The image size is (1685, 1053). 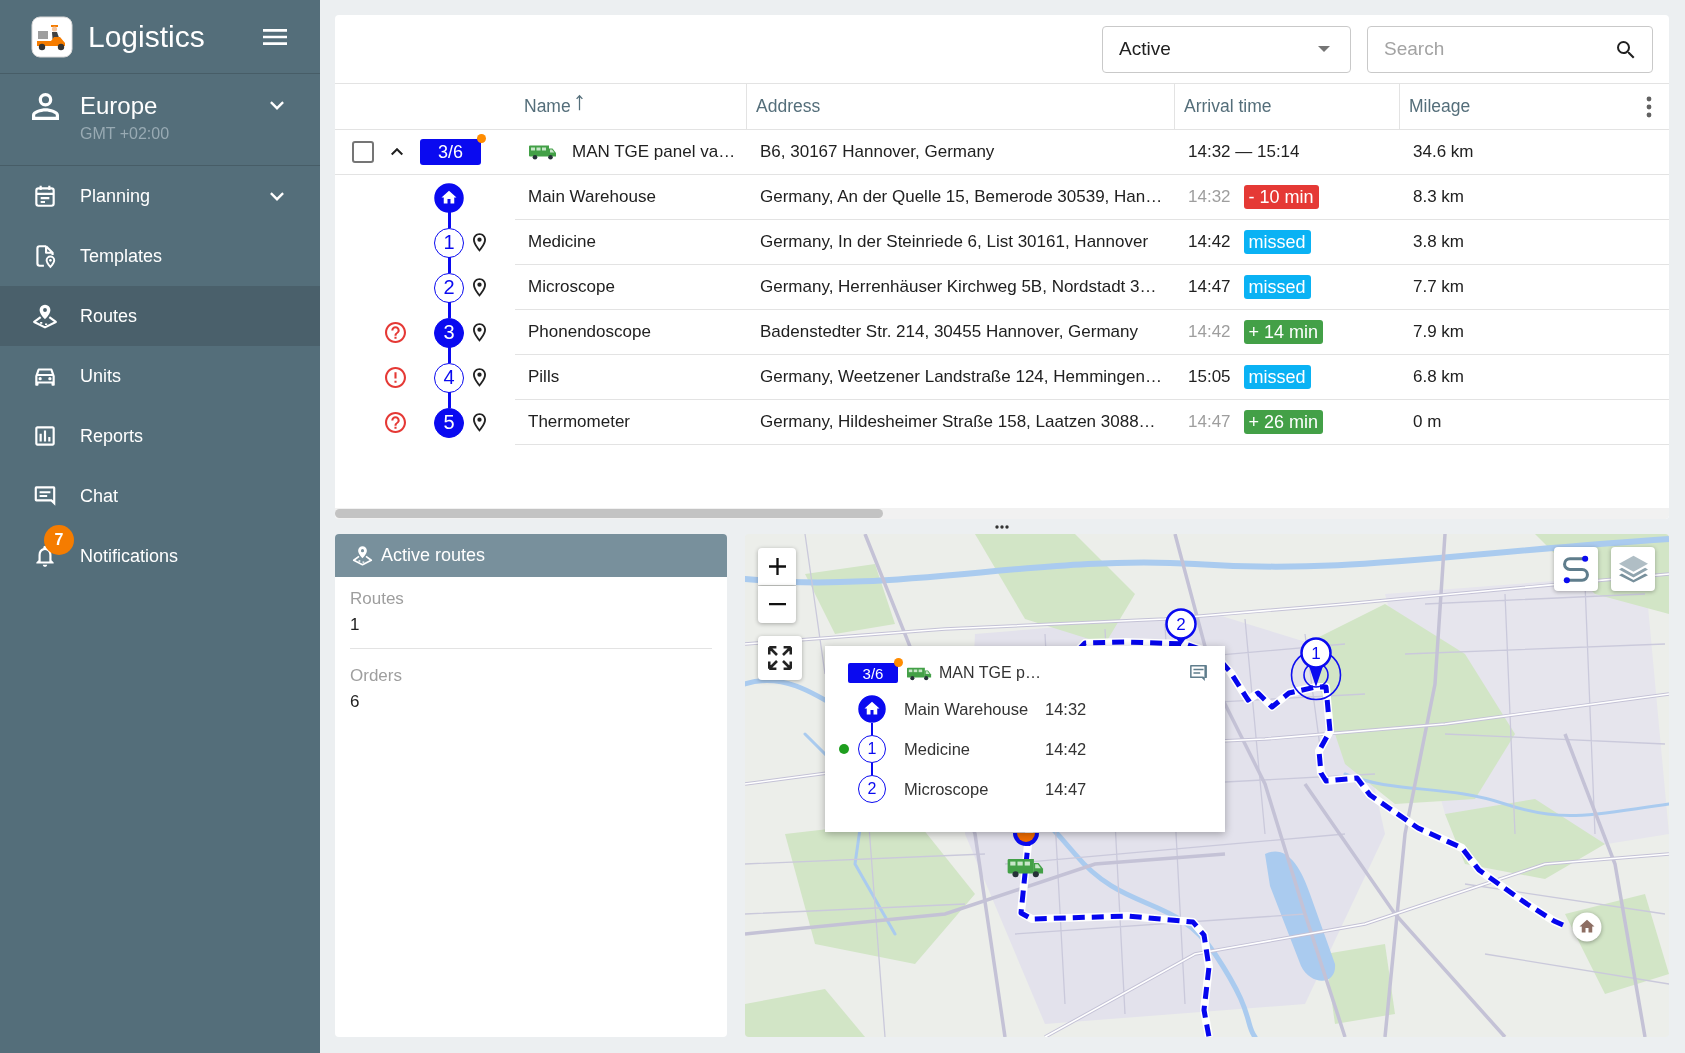 What do you see at coordinates (1226, 49) in the screenshot?
I see `status-dropdown: Active` at bounding box center [1226, 49].